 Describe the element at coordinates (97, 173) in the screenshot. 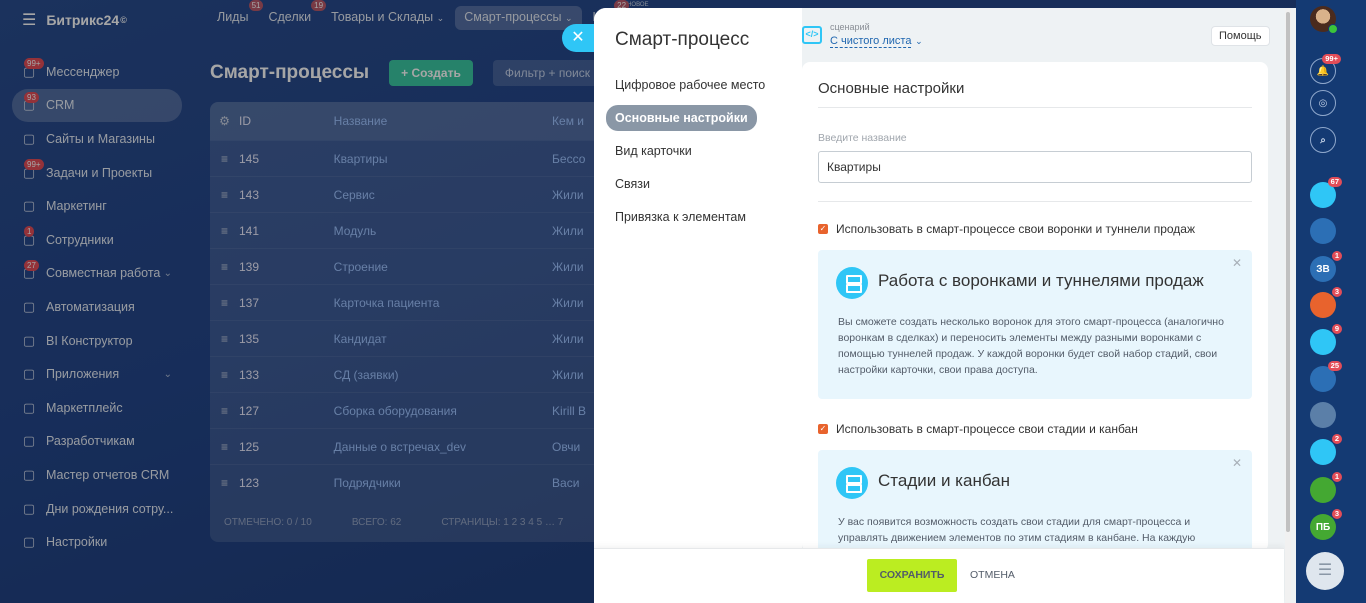

I see `sidebar-item-3: ▢ Задачи и Проекты 99+` at that location.